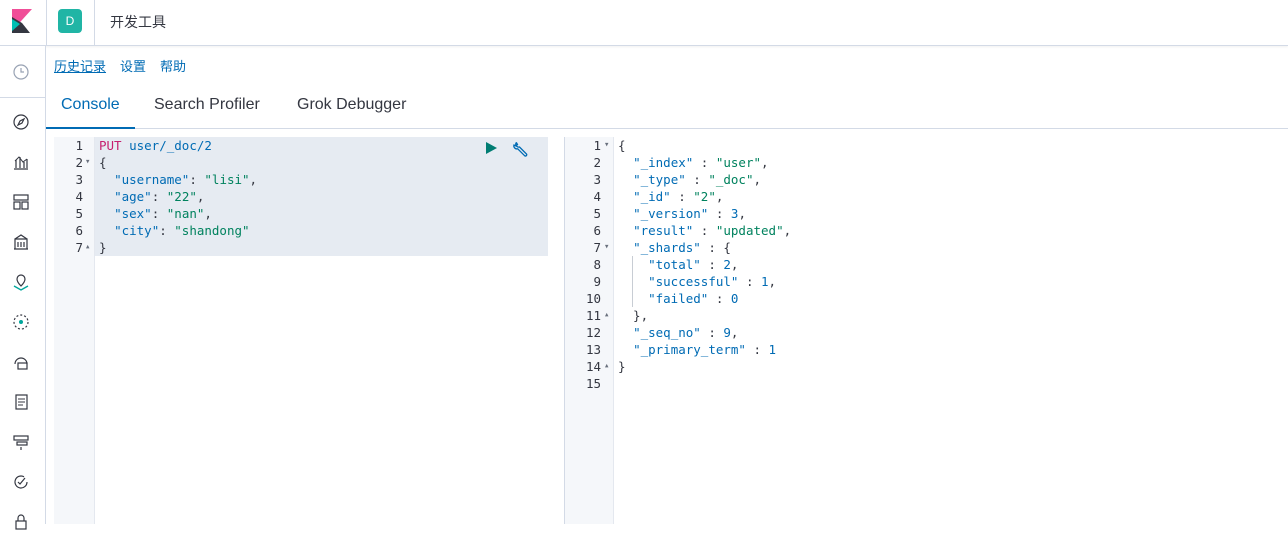 The image size is (1288, 536). Describe the element at coordinates (678, 196) in the screenshot. I see `code-line: "_id" : "2",` at that location.